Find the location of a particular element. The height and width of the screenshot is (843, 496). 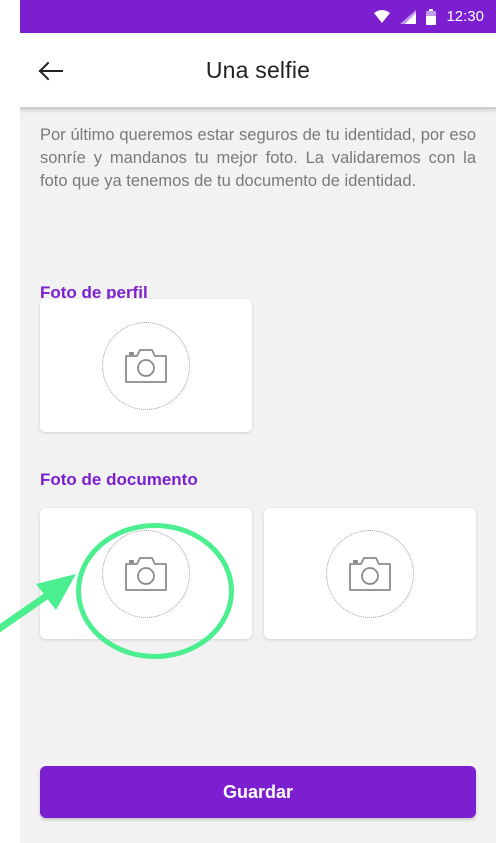

profile-photo-slot is located at coordinates (146, 365).